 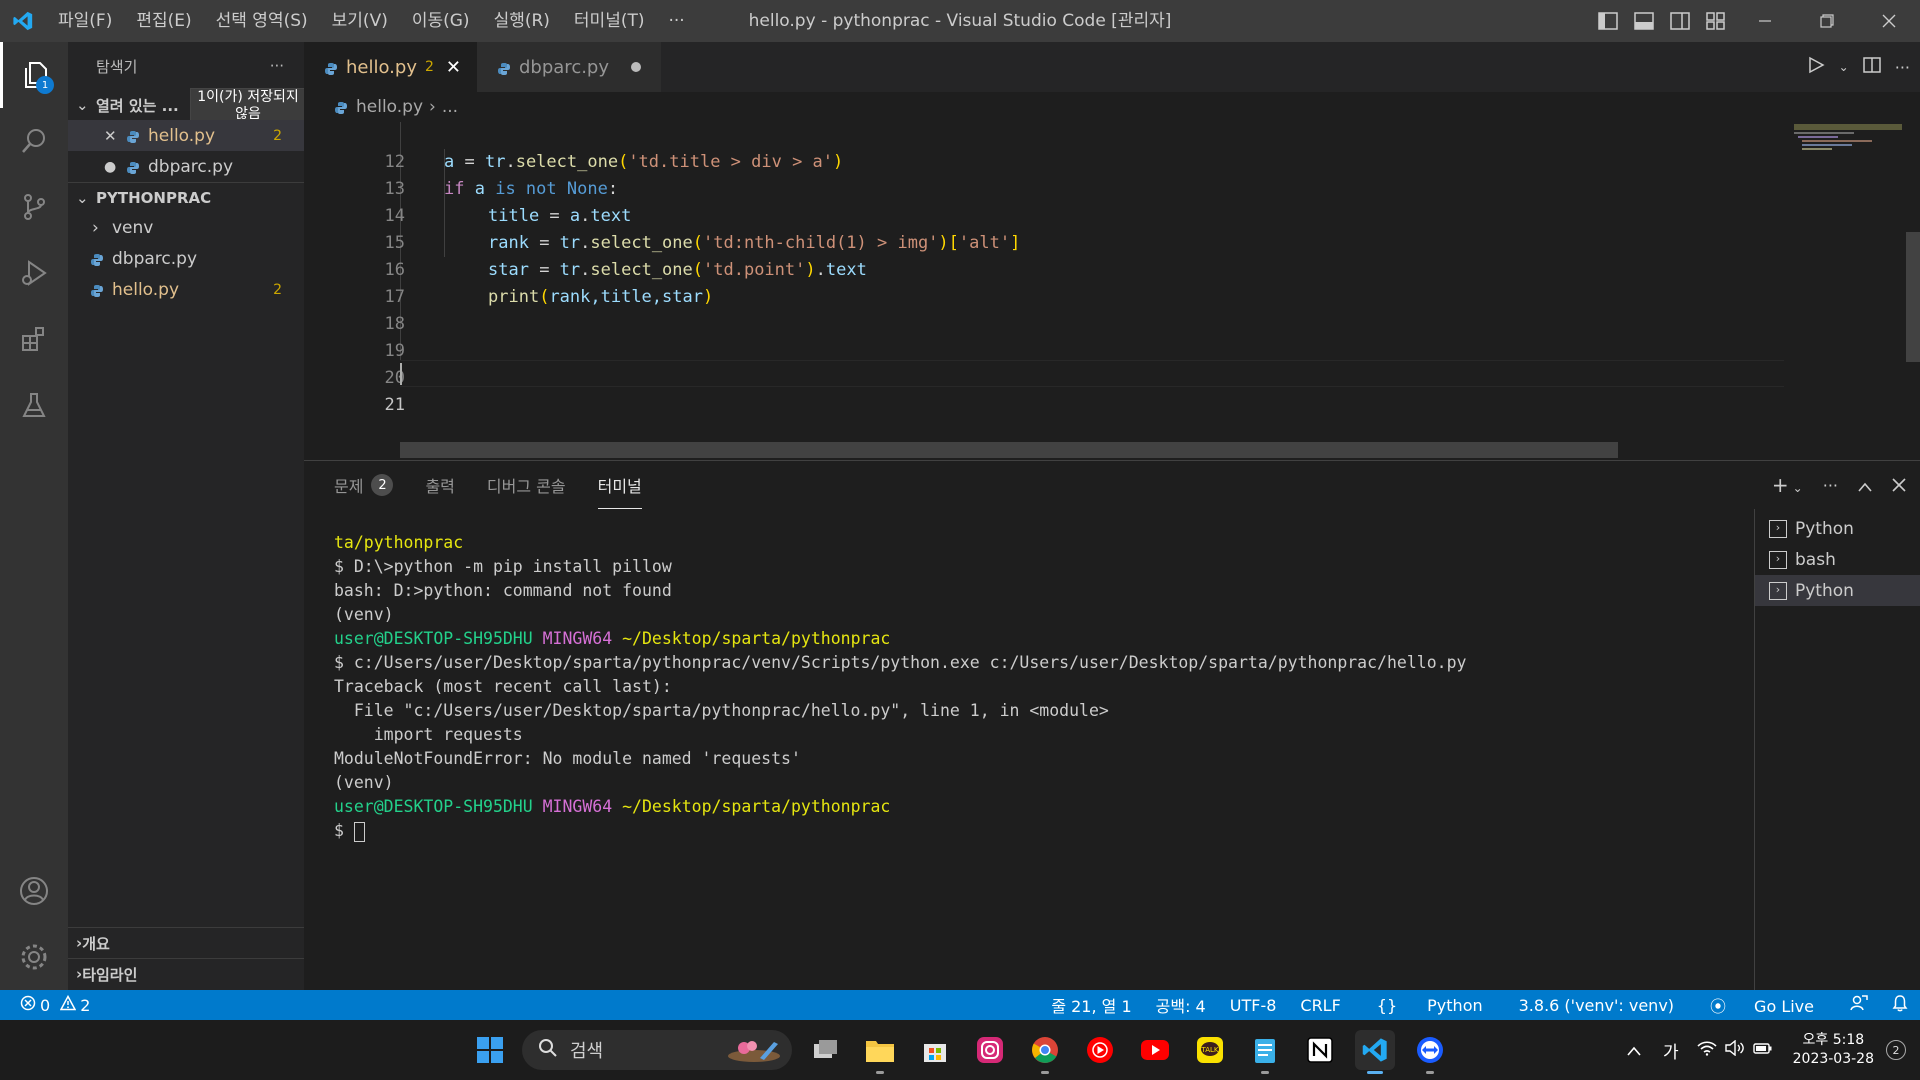 I want to click on menu-run: 실행(R), so click(x=522, y=21).